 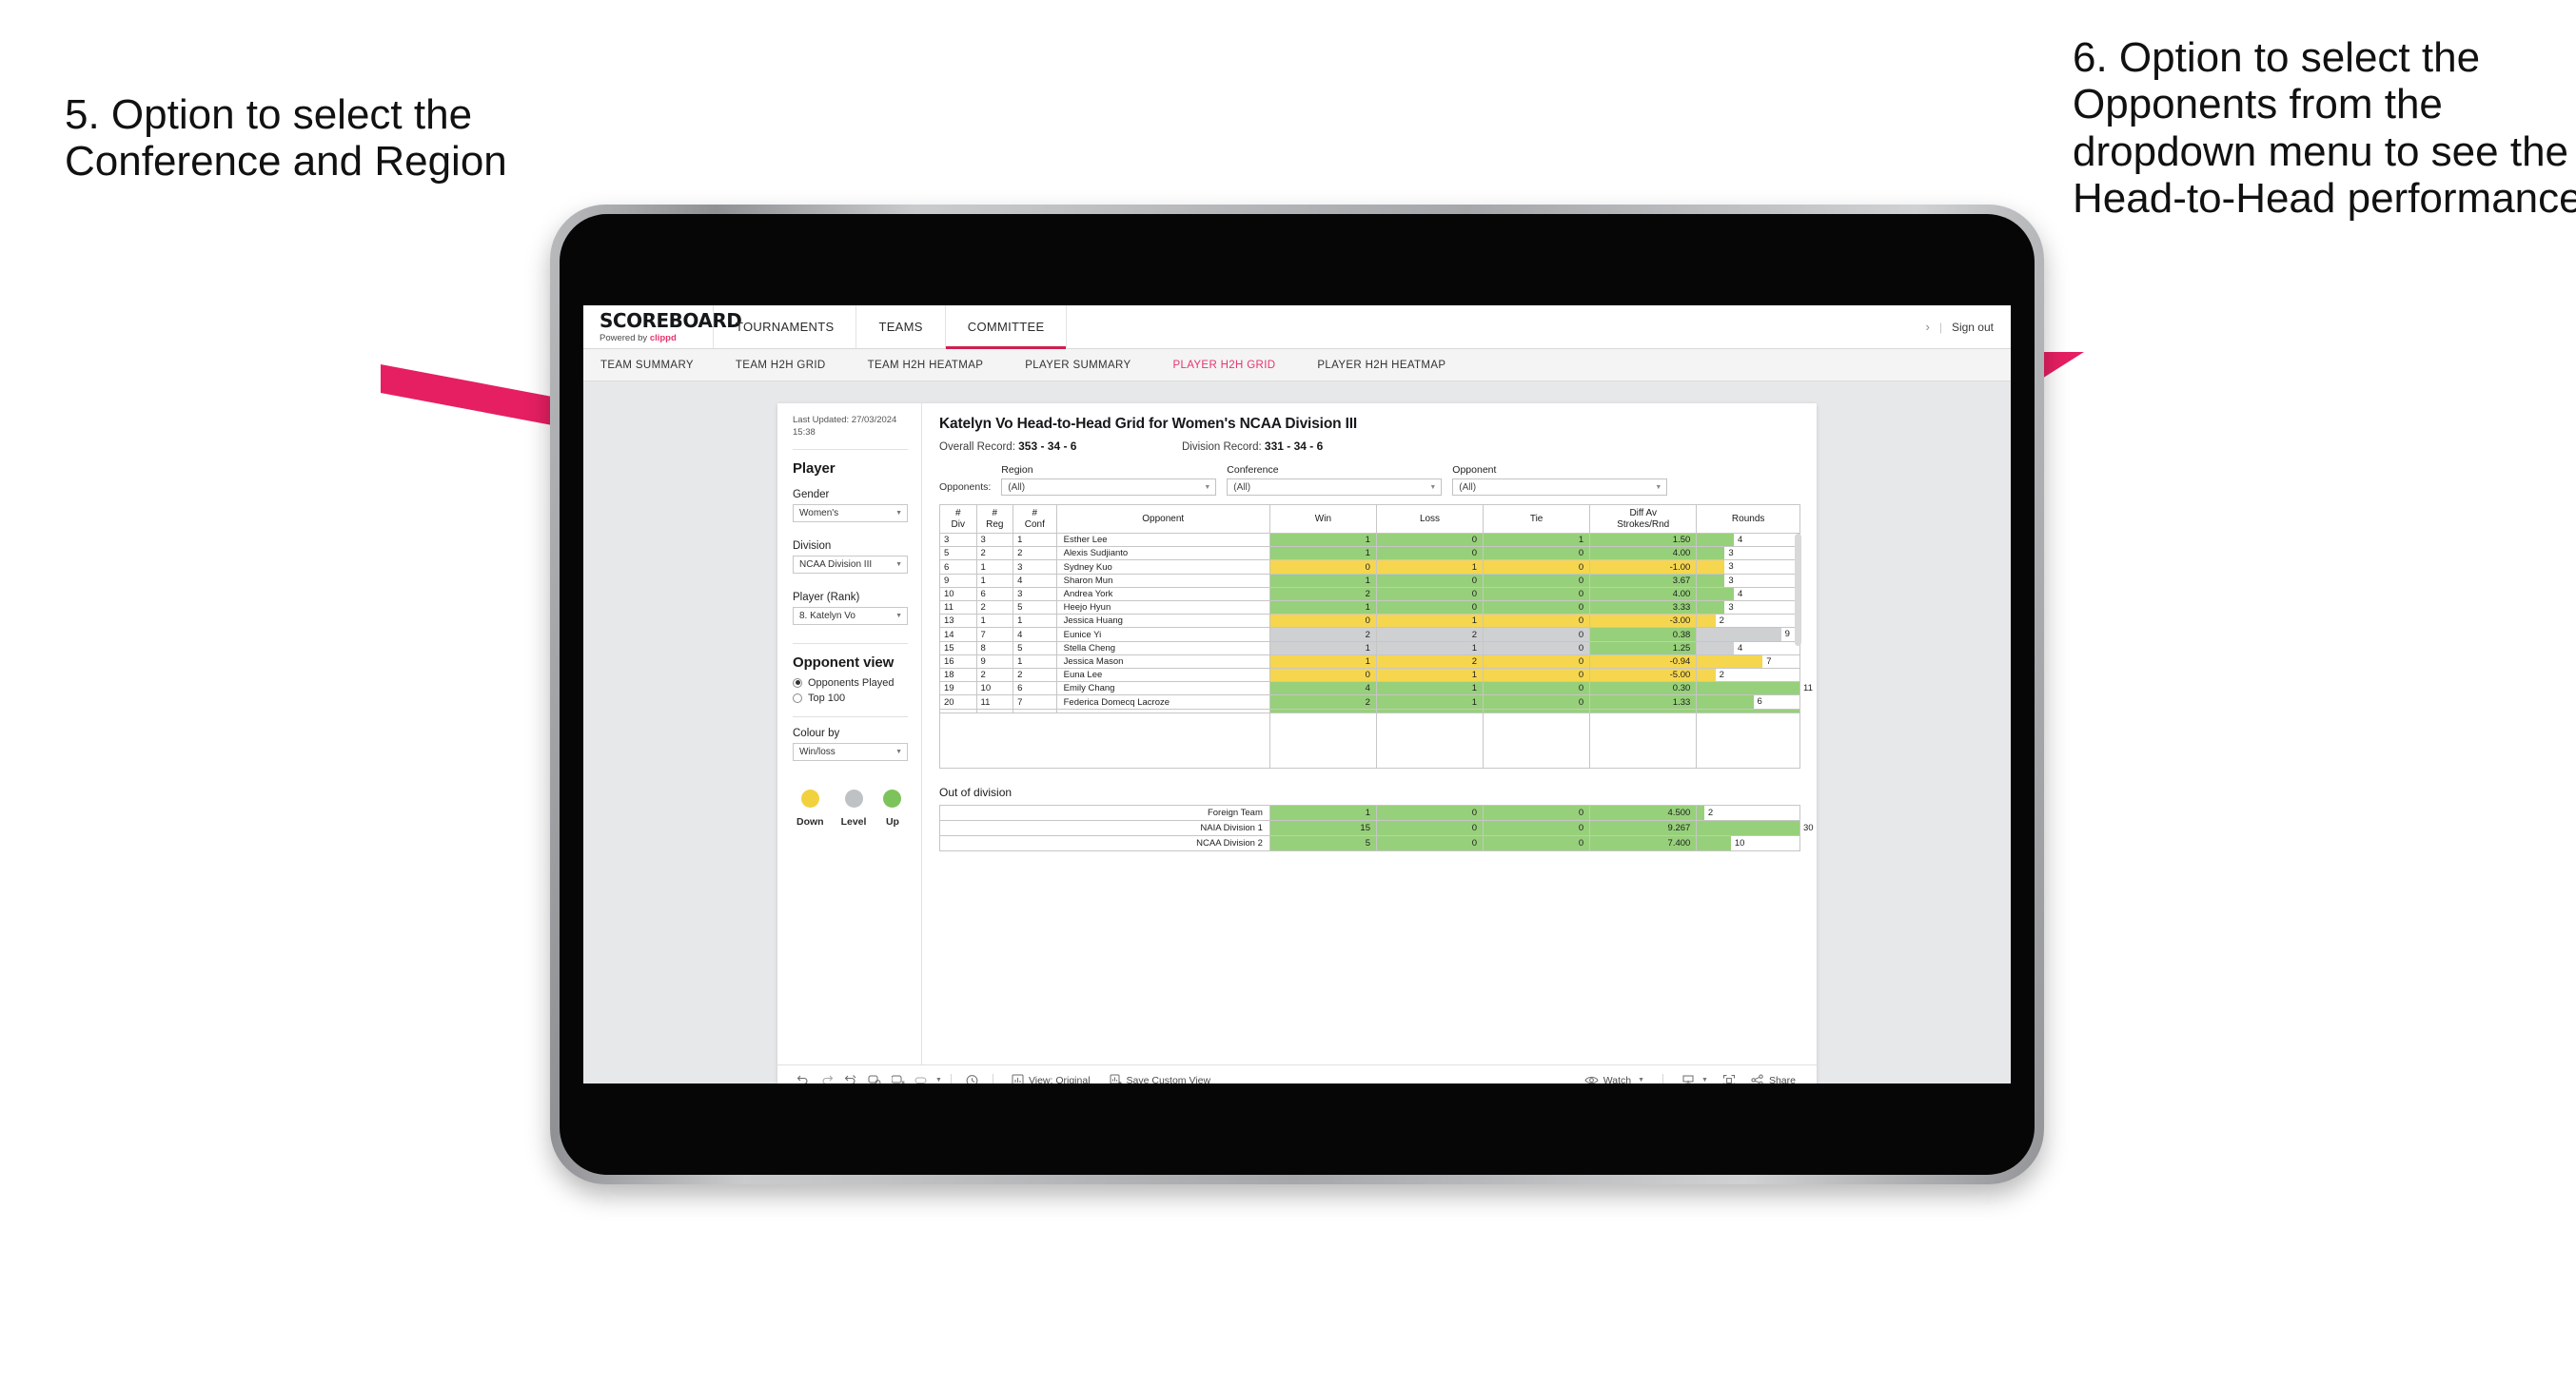 What do you see at coordinates (850, 716) in the screenshot?
I see `divider` at bounding box center [850, 716].